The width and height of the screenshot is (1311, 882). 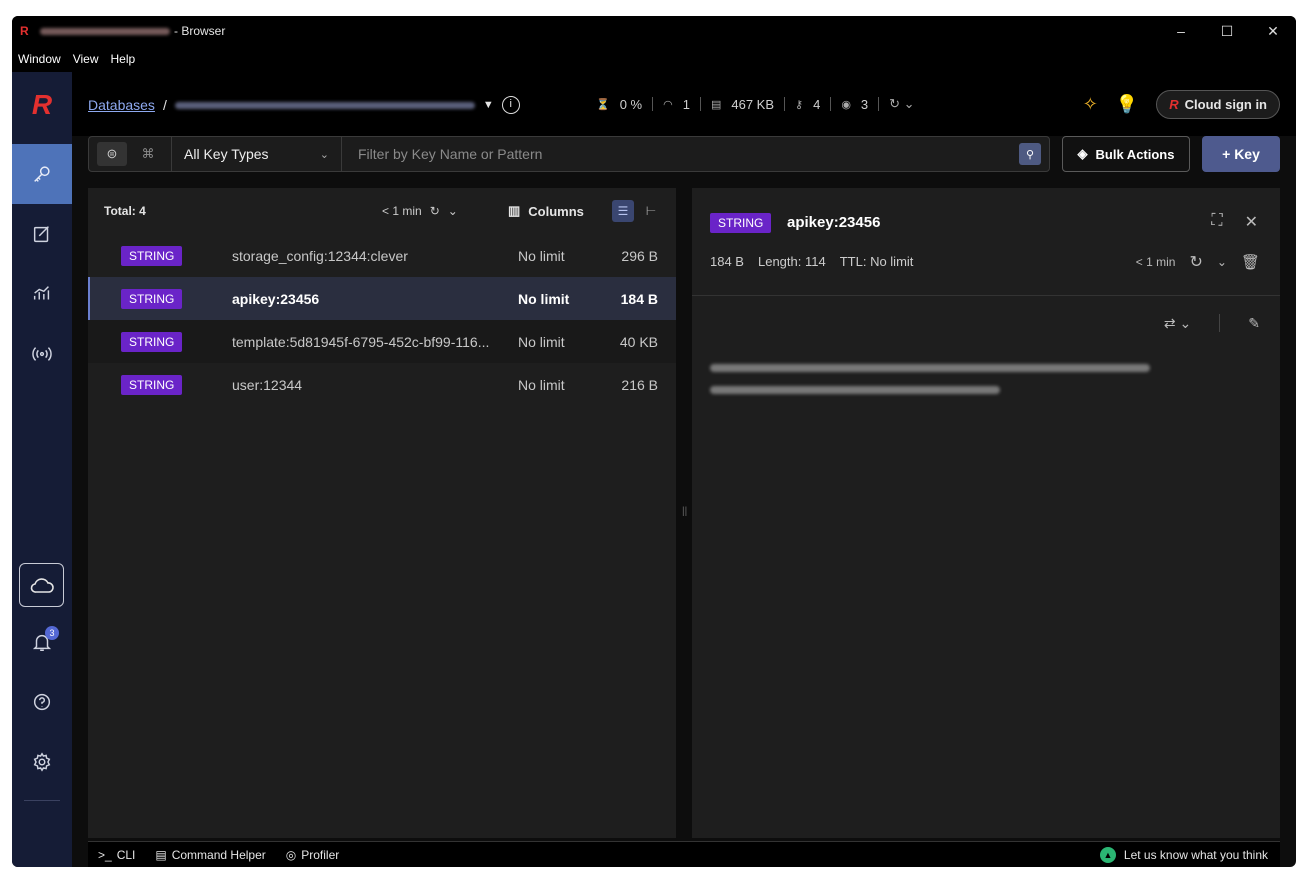 I want to click on connections-value: 1, so click(x=686, y=104).